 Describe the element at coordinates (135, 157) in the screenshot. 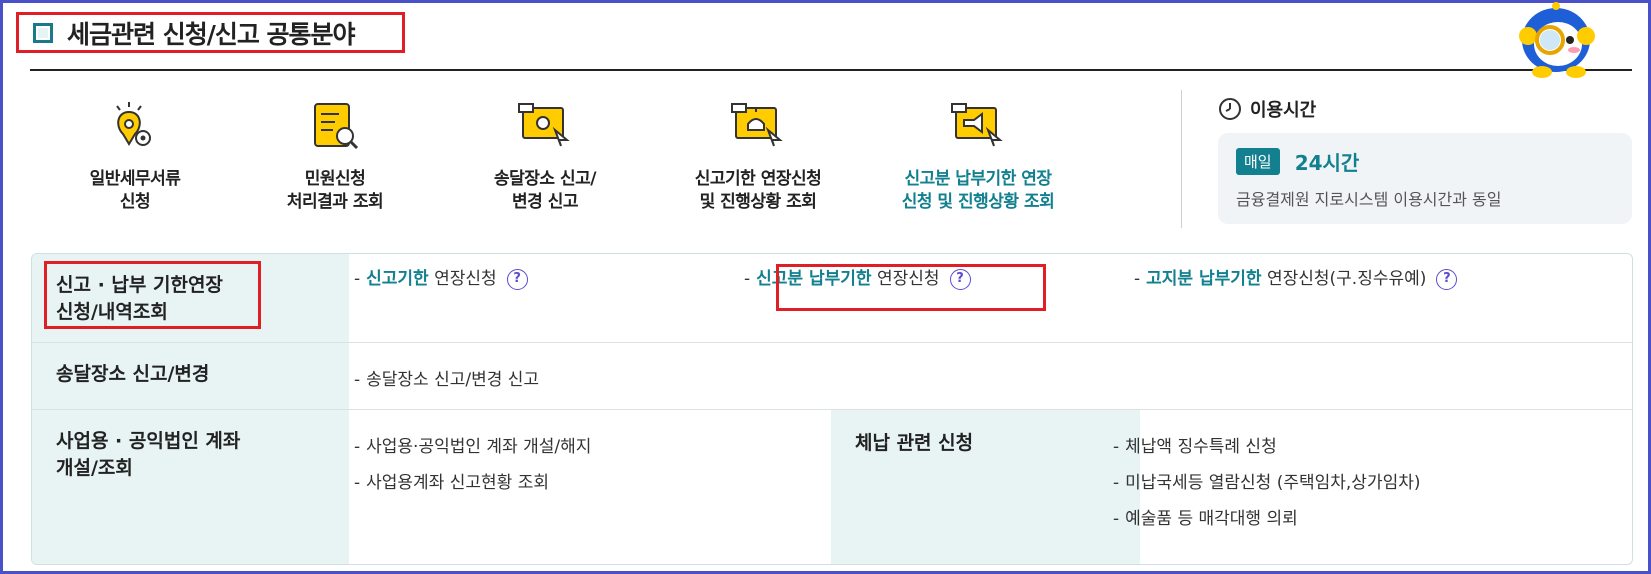

I see `menu-general-tax-docs: 일반세무서류 신청` at that location.